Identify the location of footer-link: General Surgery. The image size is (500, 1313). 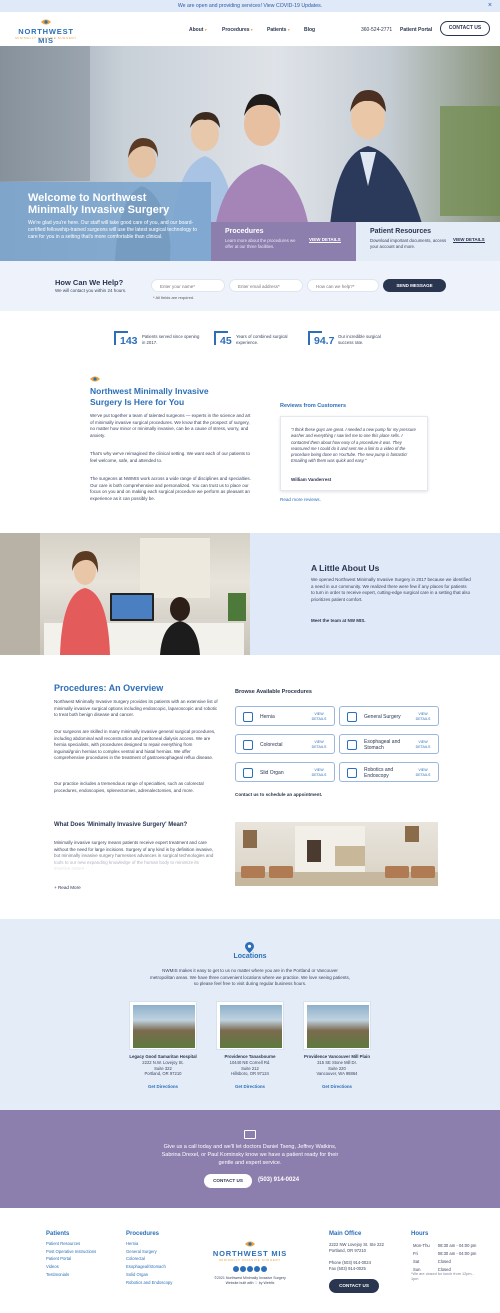
(149, 1252).